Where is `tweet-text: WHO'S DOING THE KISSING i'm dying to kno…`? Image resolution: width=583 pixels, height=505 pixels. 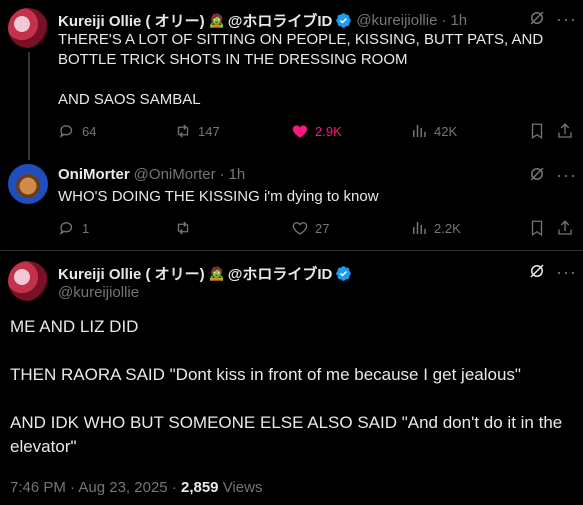
tweet-text: WHO'S DOING THE KISSING i'm dying to kno… is located at coordinates (218, 196).